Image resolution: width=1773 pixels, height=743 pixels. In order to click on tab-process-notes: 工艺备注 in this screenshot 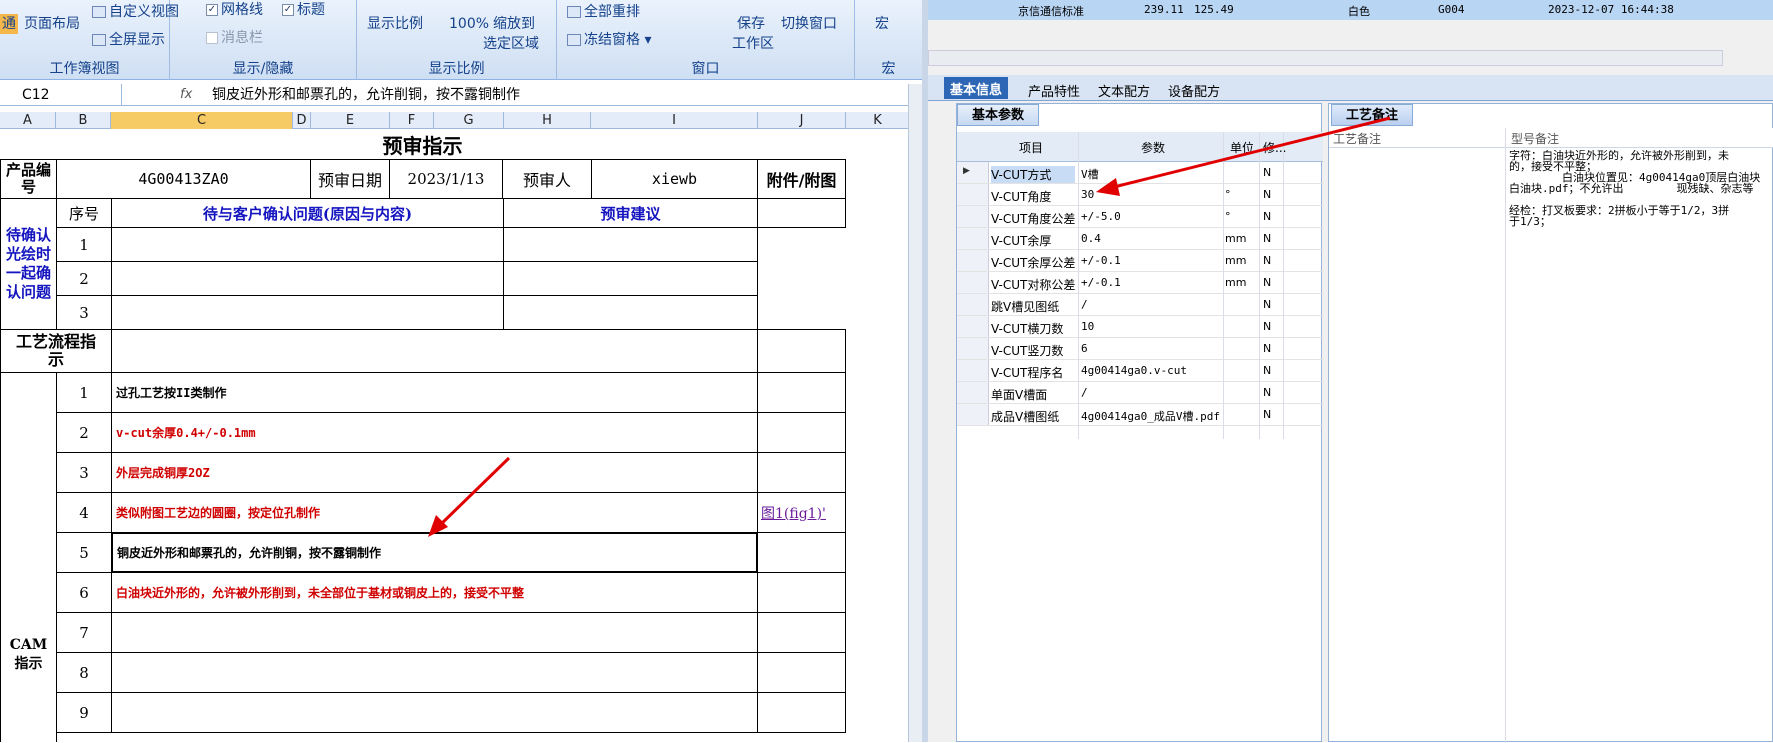, I will do `click(1372, 115)`.